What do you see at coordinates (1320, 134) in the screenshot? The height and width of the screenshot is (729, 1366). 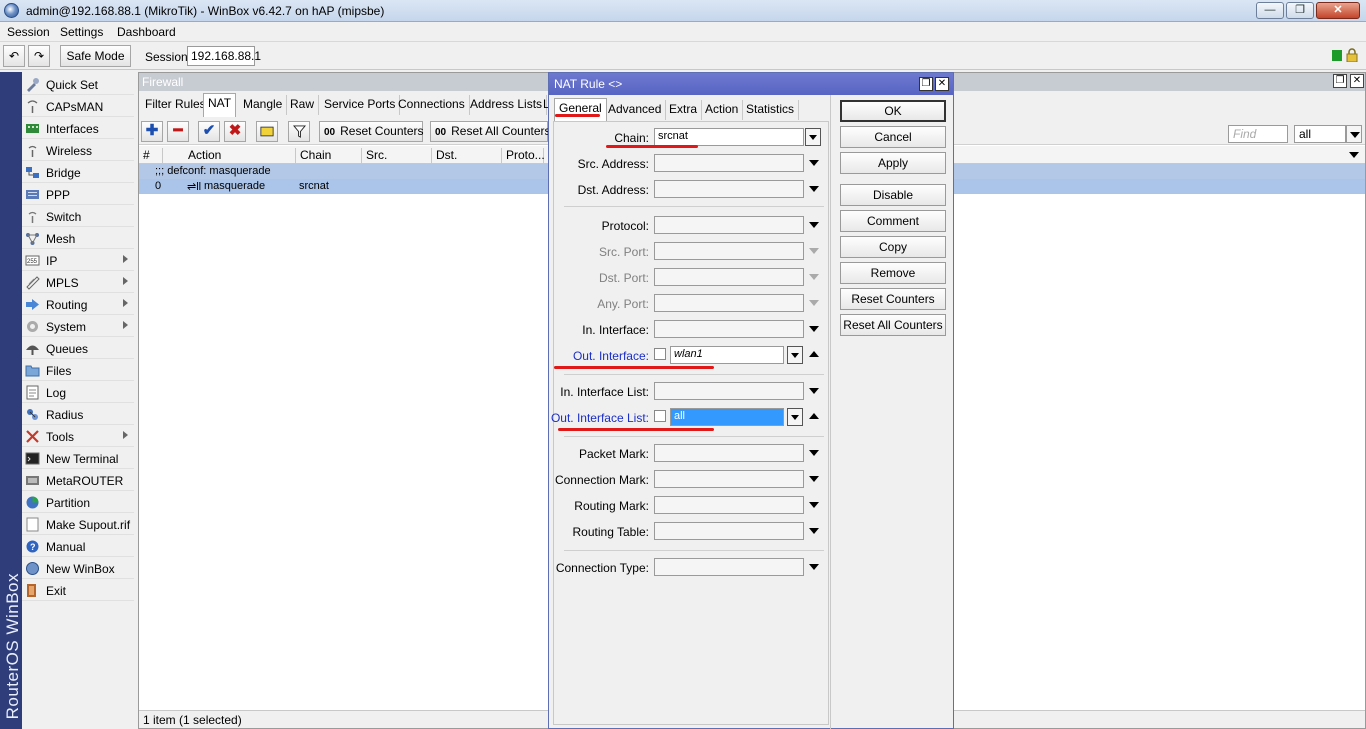 I see `filter-select: all` at bounding box center [1320, 134].